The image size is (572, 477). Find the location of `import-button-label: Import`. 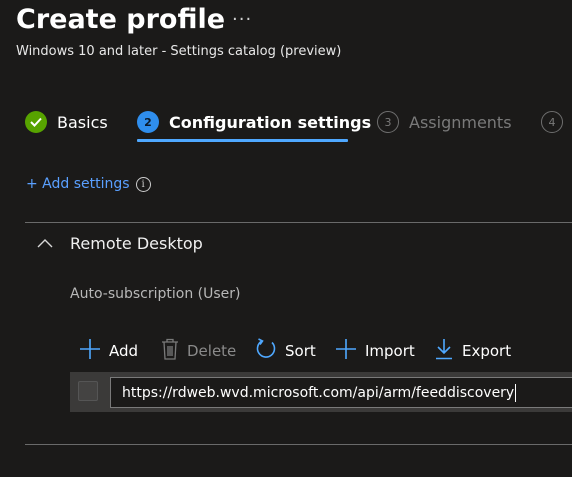

import-button-label: Import is located at coordinates (390, 351).